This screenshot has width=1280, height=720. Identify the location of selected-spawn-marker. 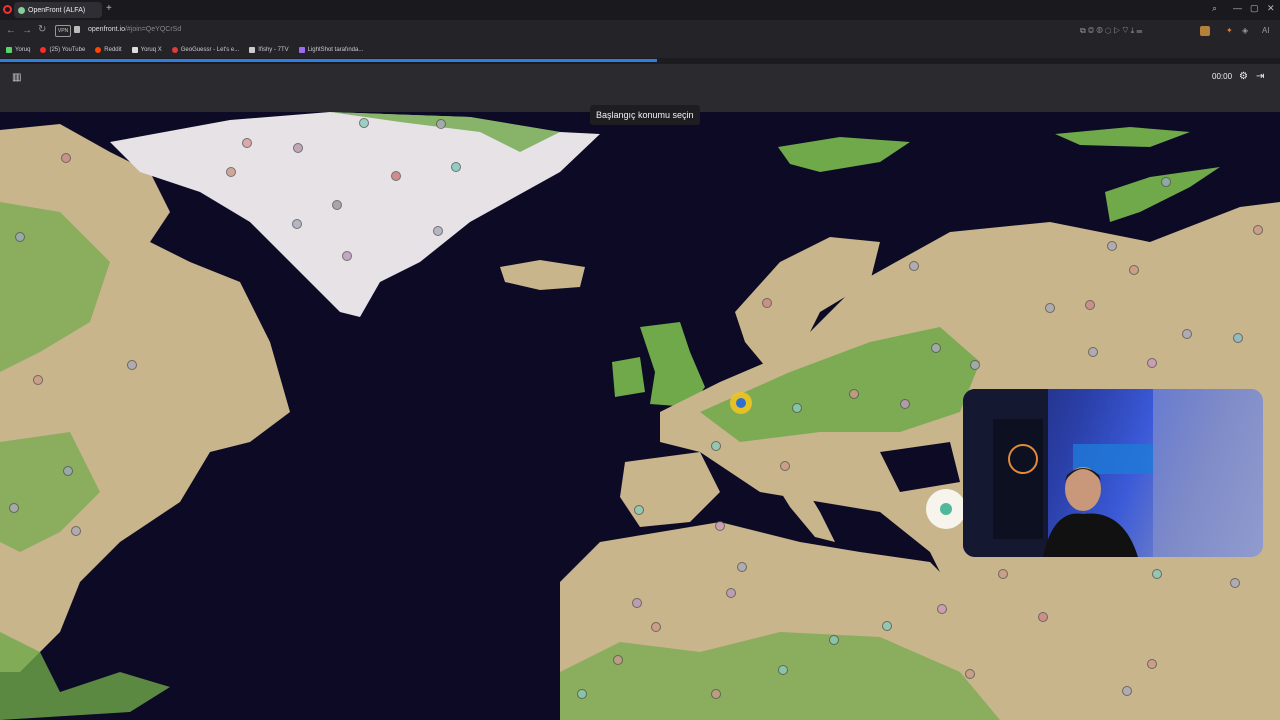
(741, 403).